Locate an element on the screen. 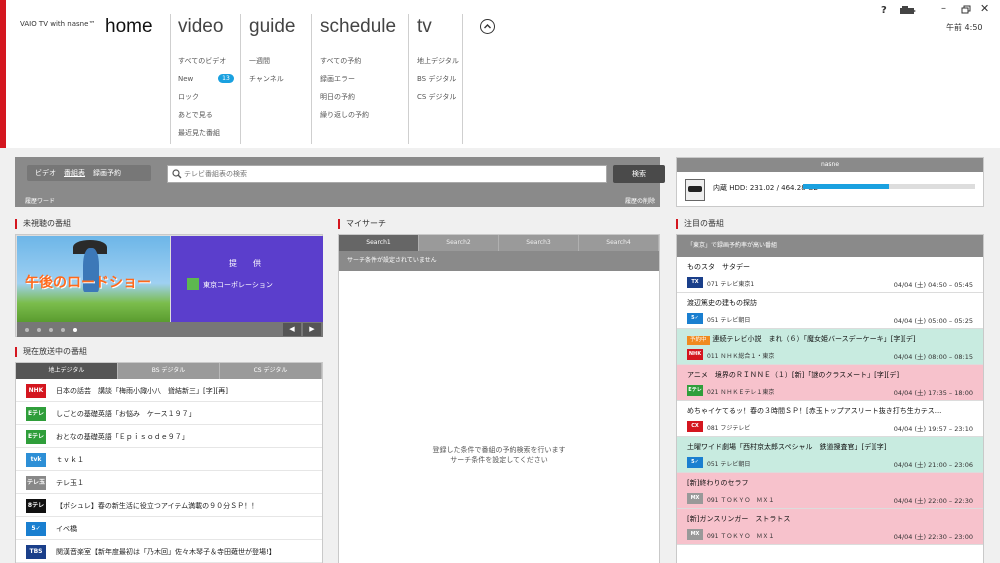 This screenshot has width=1000, height=563. tab-search3: Search3 is located at coordinates (539, 243).